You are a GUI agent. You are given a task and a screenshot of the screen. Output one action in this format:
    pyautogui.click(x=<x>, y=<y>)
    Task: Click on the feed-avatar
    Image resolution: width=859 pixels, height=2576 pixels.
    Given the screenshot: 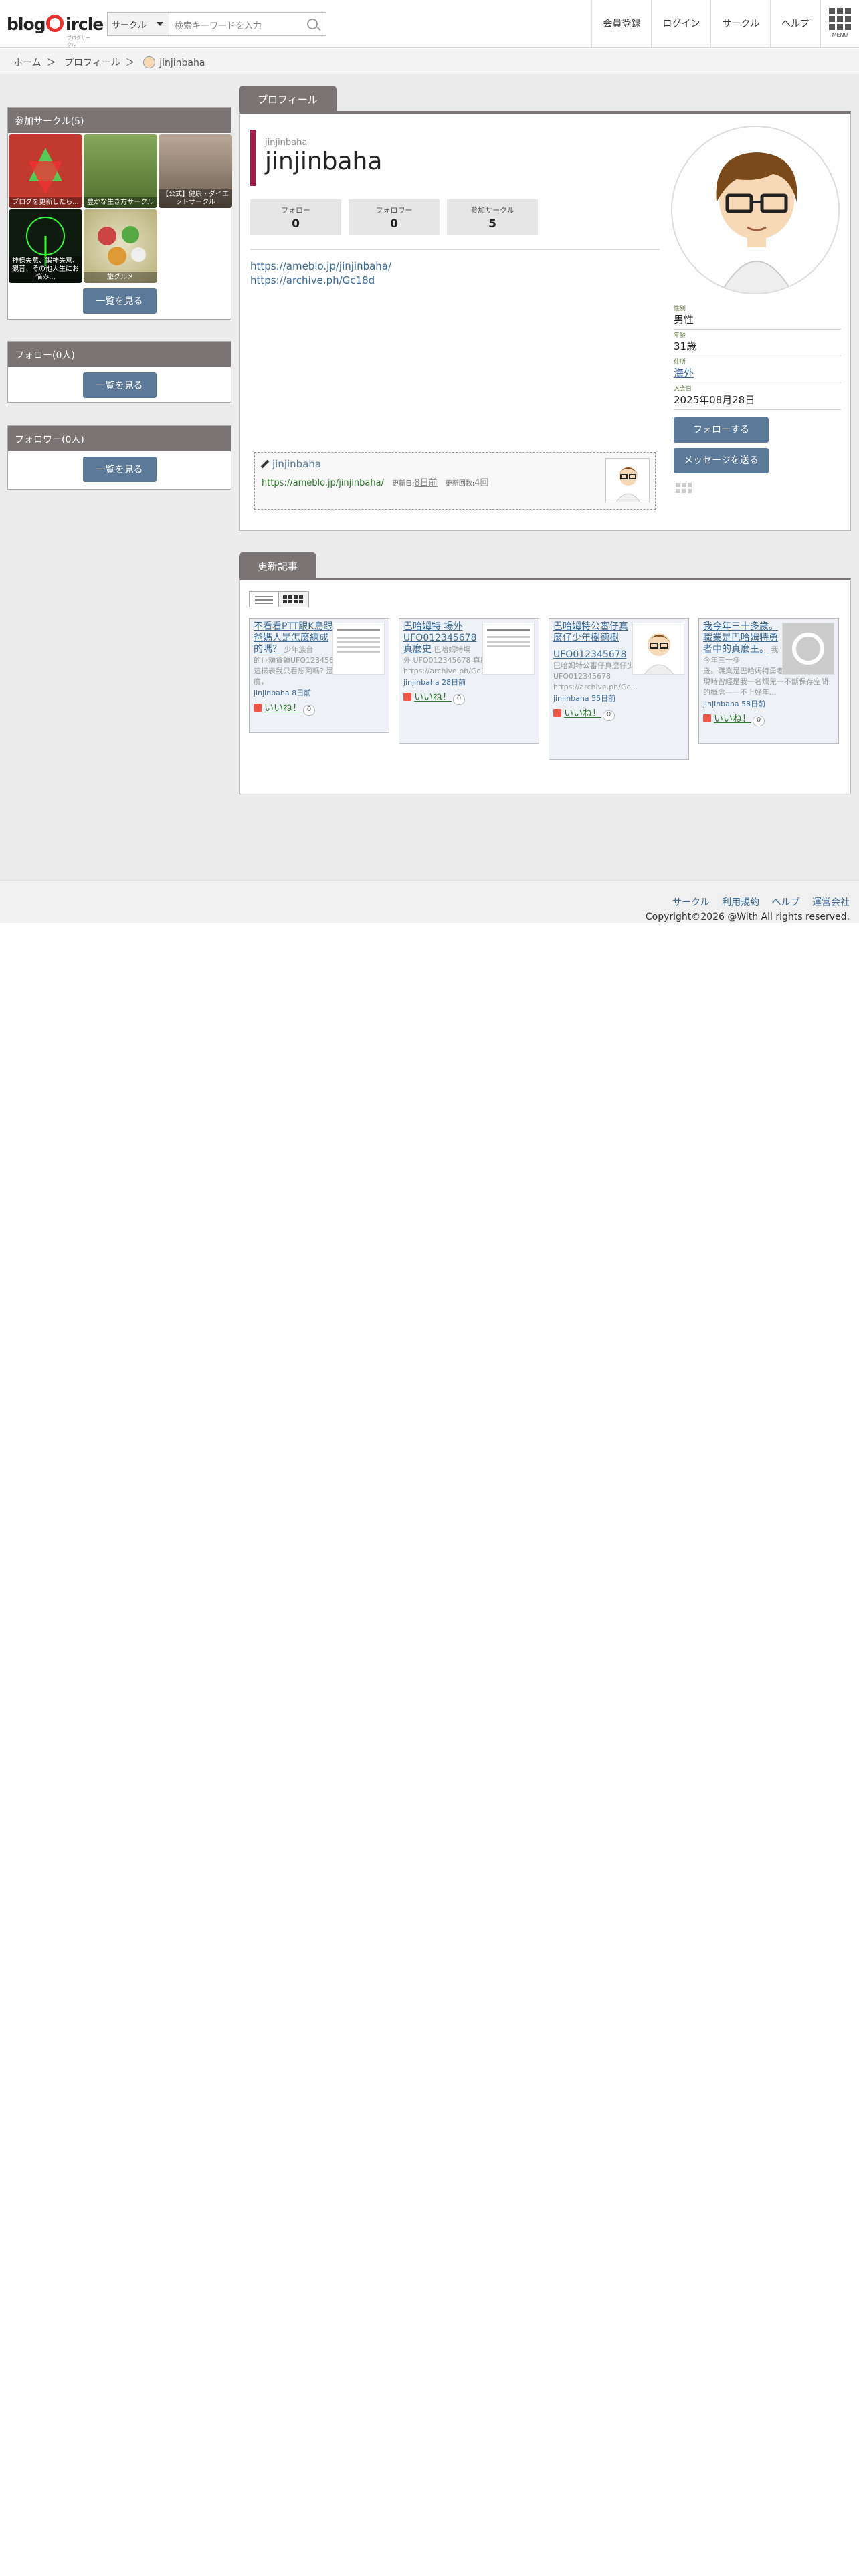 What is the action you would take?
    pyautogui.click(x=627, y=480)
    